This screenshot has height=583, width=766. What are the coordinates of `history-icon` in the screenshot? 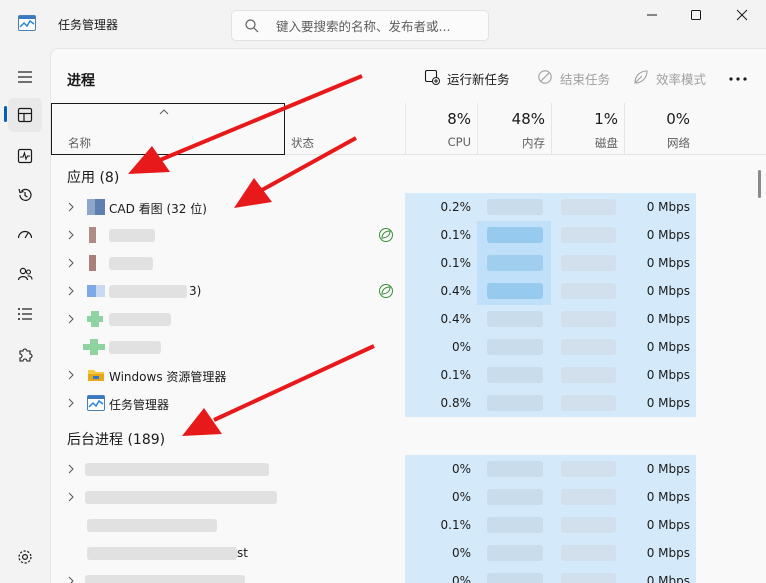 It's located at (25, 194).